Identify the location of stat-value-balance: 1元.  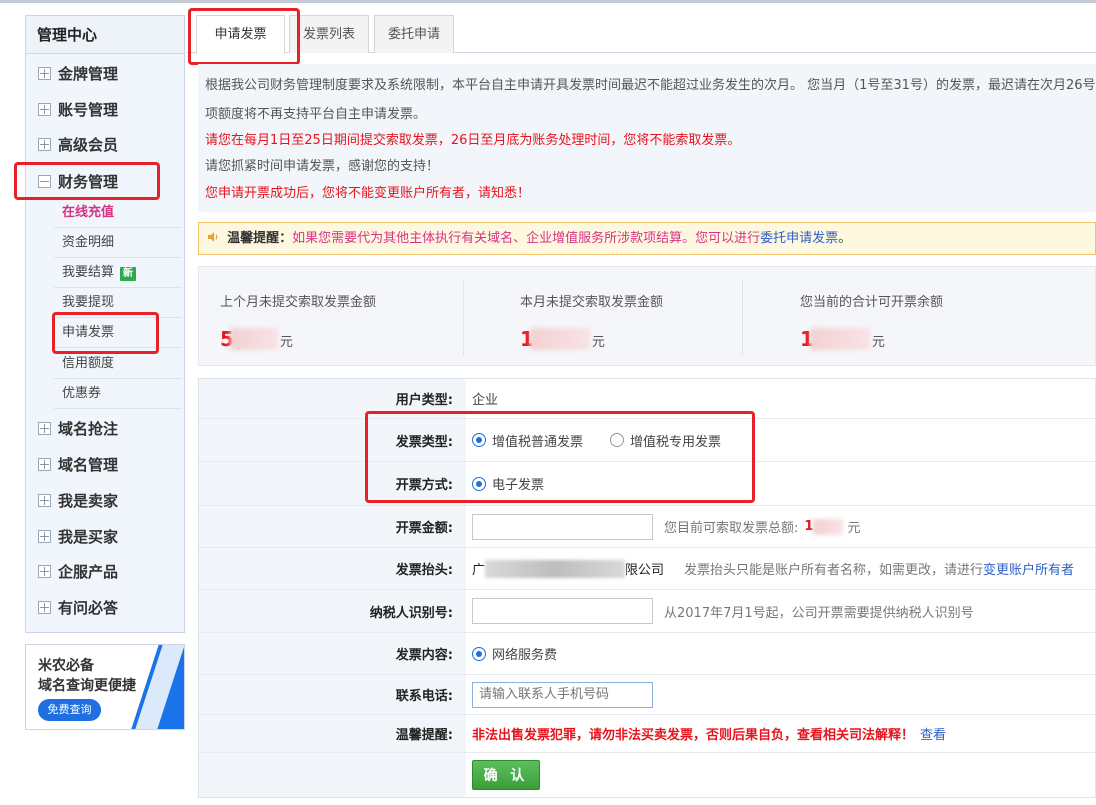
(842, 339).